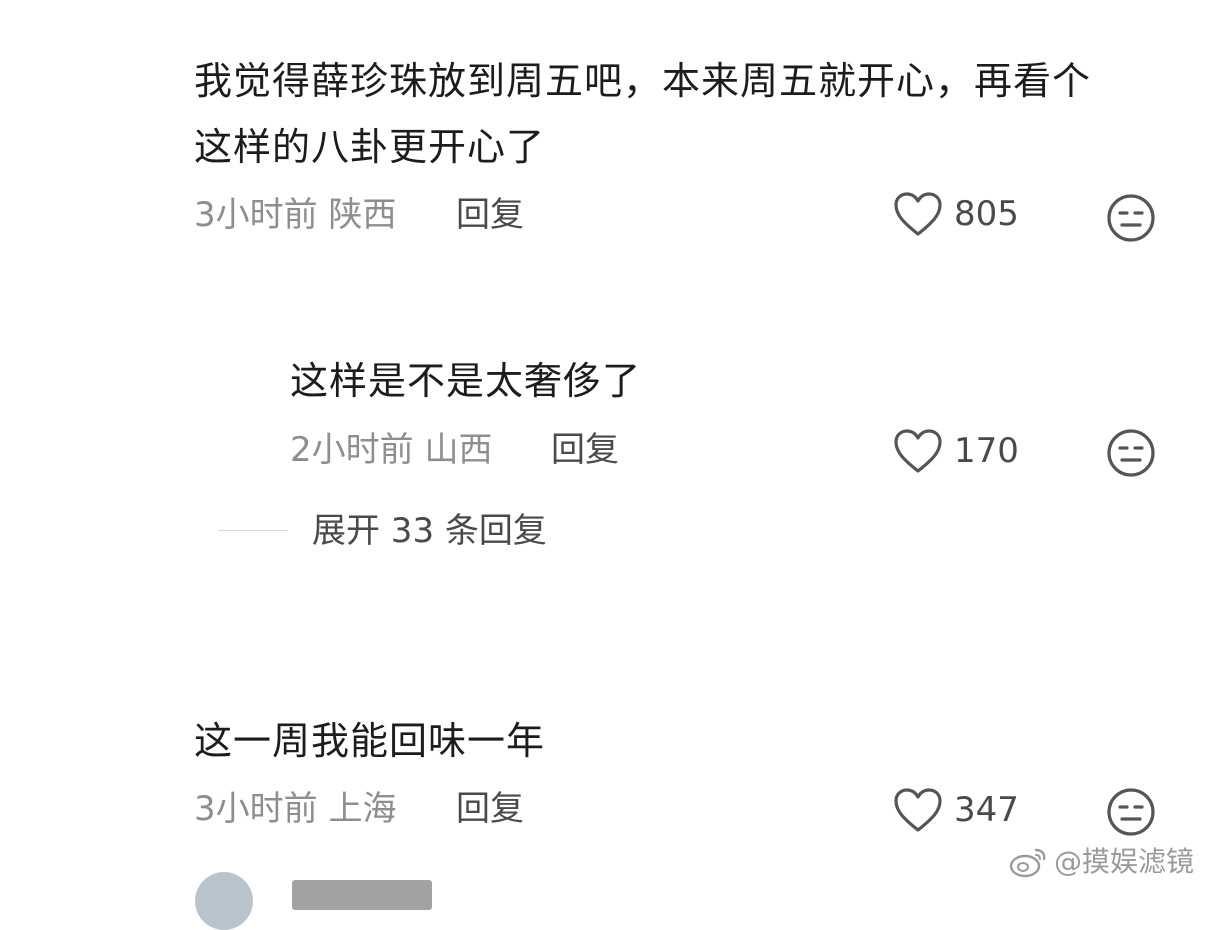  What do you see at coordinates (643, 114) in the screenshot?
I see `comment-text: 我觉得薛珍珠放到周五吧，本来周五就开心，再看个 这样的八卦更开心了` at bounding box center [643, 114].